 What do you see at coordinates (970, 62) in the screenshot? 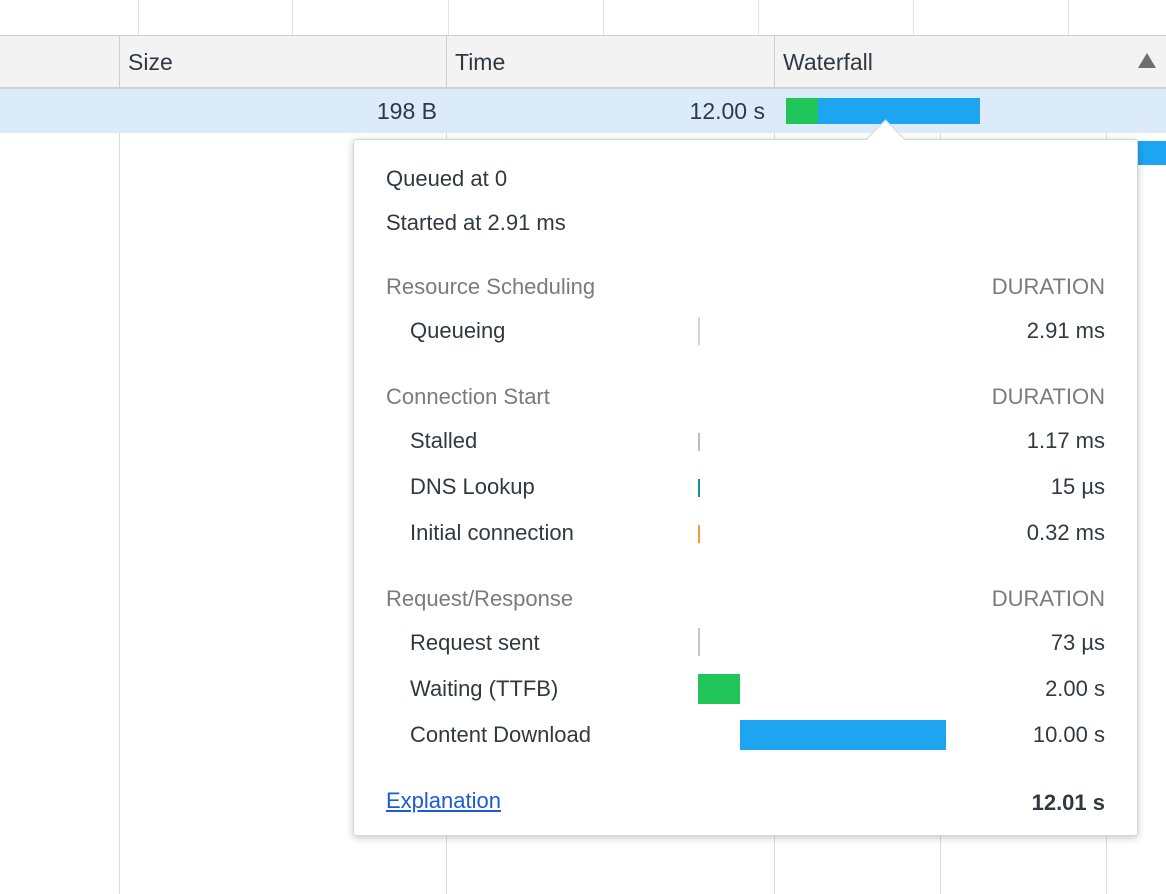
I see `column-header-waterfall: Waterfall` at bounding box center [970, 62].